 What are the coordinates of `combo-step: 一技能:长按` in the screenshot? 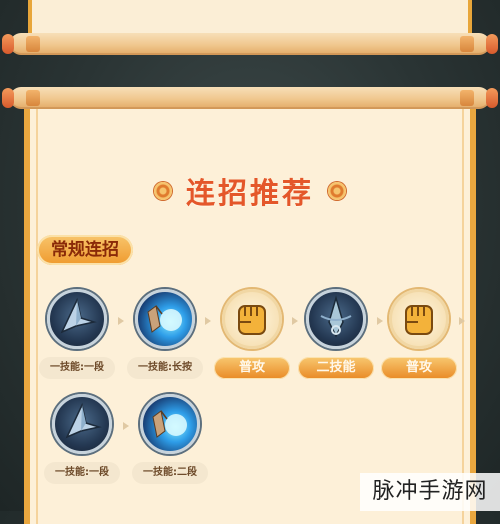 It's located at (165, 334).